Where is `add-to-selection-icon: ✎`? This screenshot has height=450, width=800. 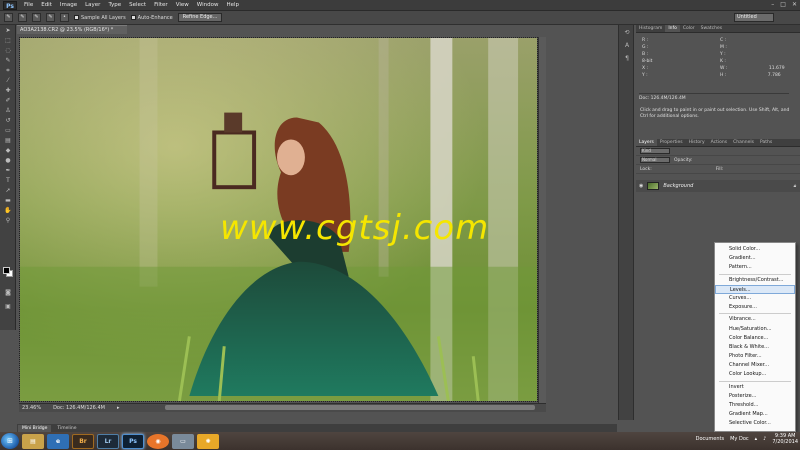
add-to-selection-icon: ✎ is located at coordinates (36, 17).